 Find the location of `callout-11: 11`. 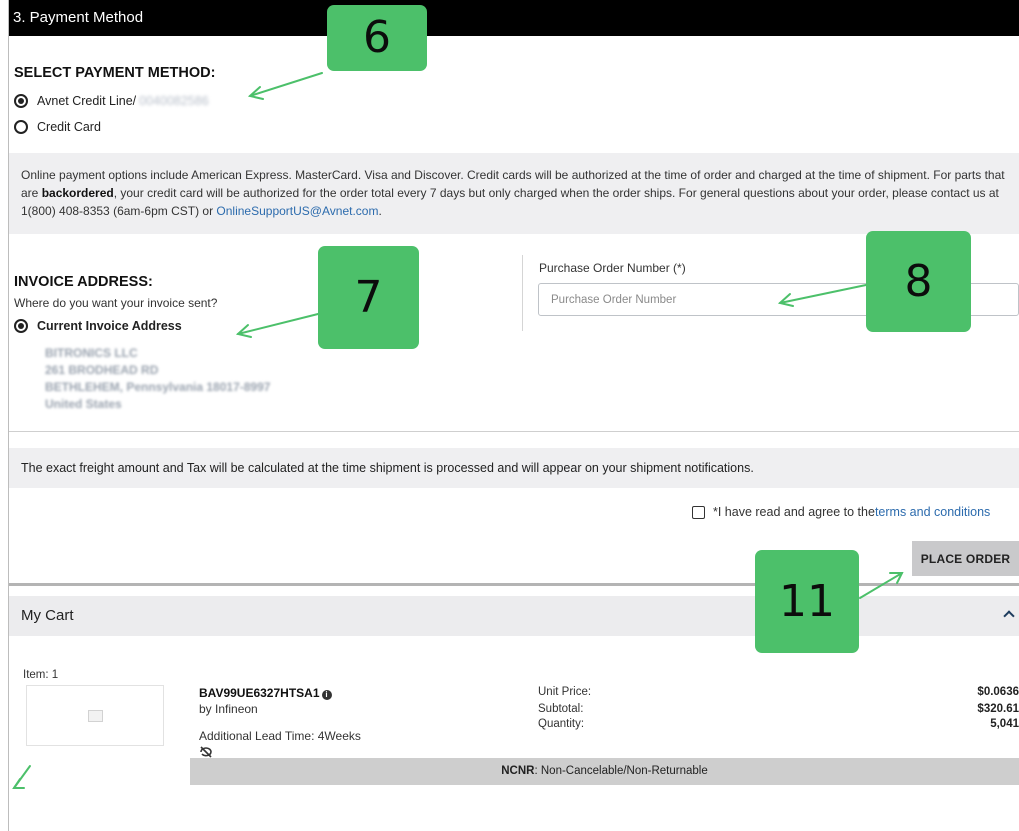

callout-11: 11 is located at coordinates (807, 601).